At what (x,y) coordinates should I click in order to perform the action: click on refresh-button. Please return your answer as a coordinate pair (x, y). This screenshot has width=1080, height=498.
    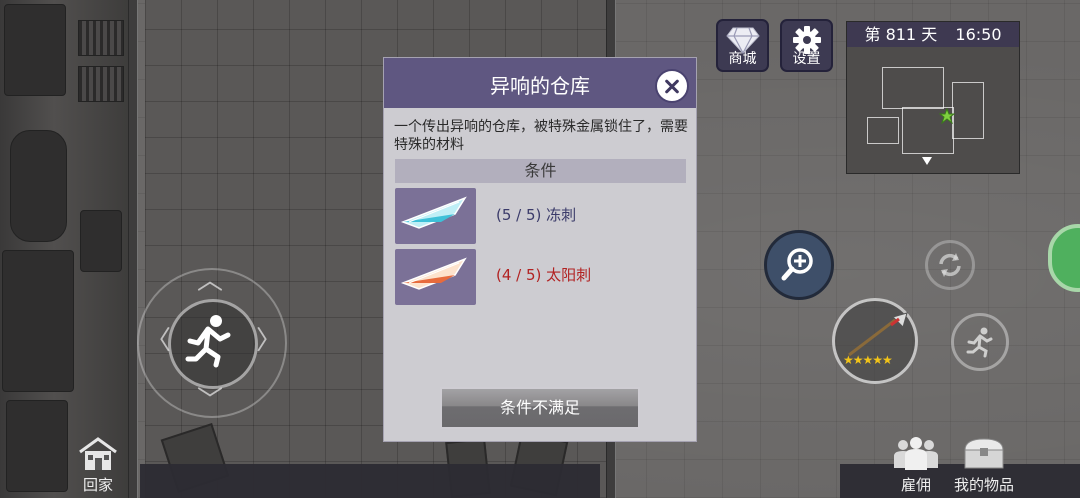
    Looking at the image, I should click on (950, 265).